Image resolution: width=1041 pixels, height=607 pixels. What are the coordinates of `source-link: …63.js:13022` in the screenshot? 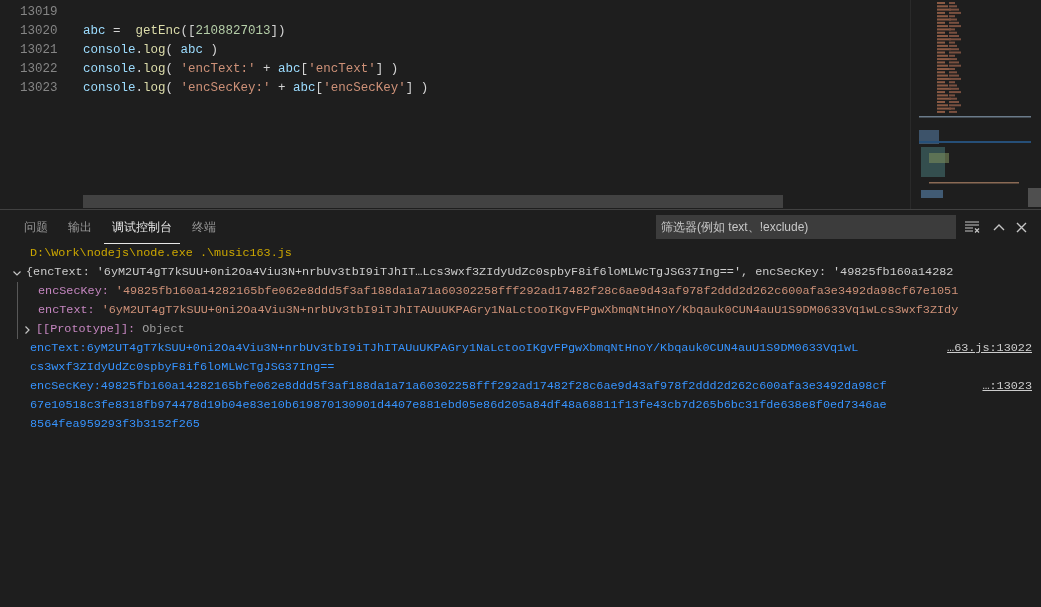 It's located at (989, 348).